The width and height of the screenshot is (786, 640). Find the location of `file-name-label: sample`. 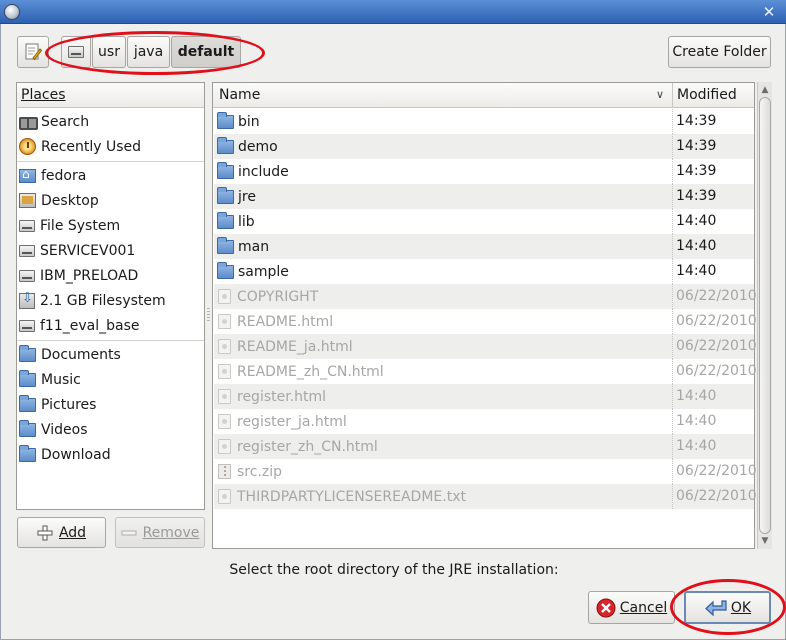

file-name-label: sample is located at coordinates (263, 271).